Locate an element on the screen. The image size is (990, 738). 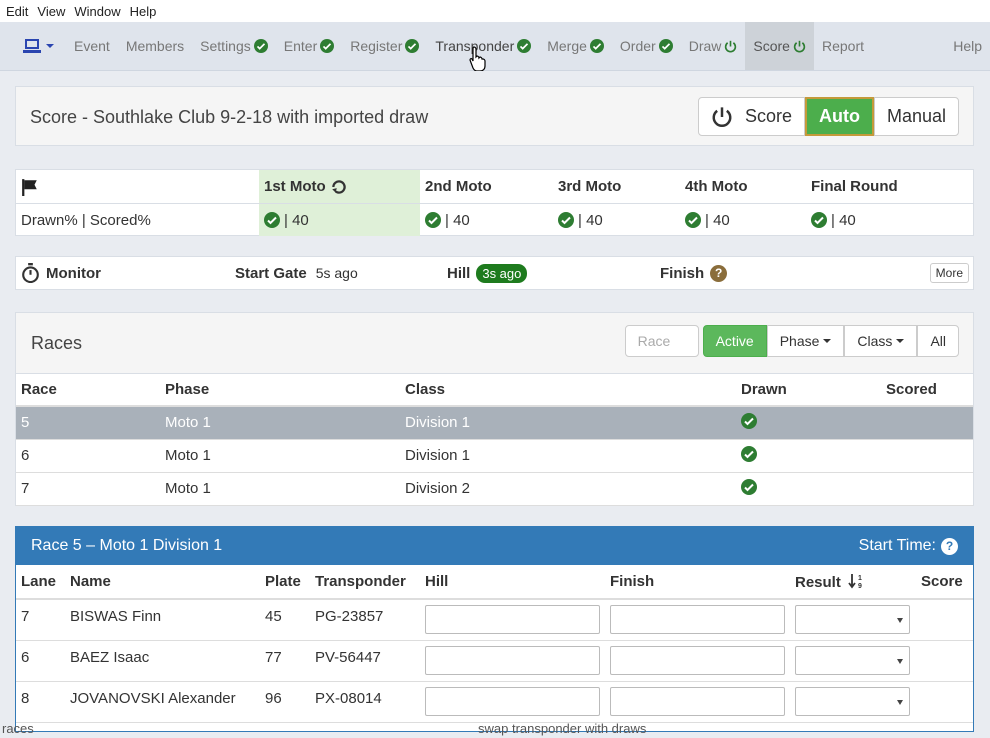
hill-time-badge: 3s ago is located at coordinates (502, 273).